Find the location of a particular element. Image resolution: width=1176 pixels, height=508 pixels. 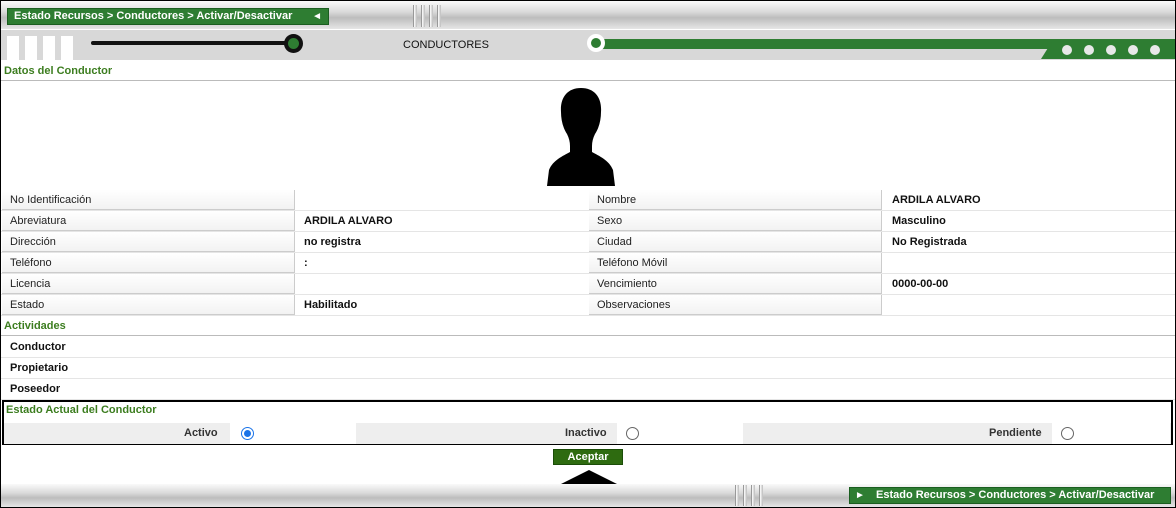

header-band: CONDUCTORES is located at coordinates (588, 45).